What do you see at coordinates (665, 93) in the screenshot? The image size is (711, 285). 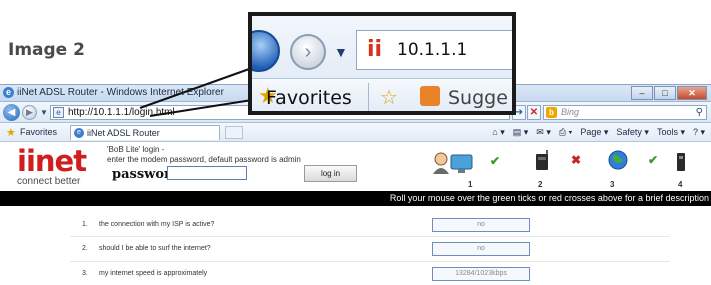 I see `maximize-button: □` at bounding box center [665, 93].